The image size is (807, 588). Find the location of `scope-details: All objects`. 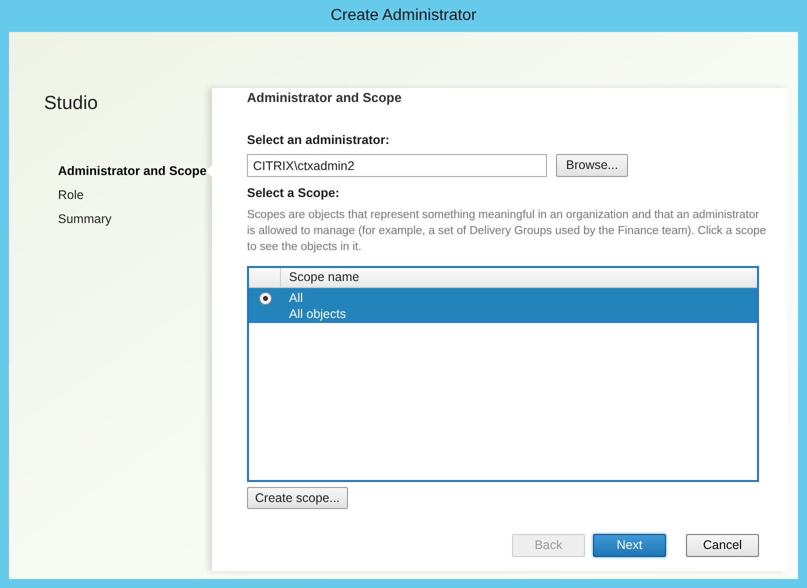

scope-details: All objects is located at coordinates (317, 314).